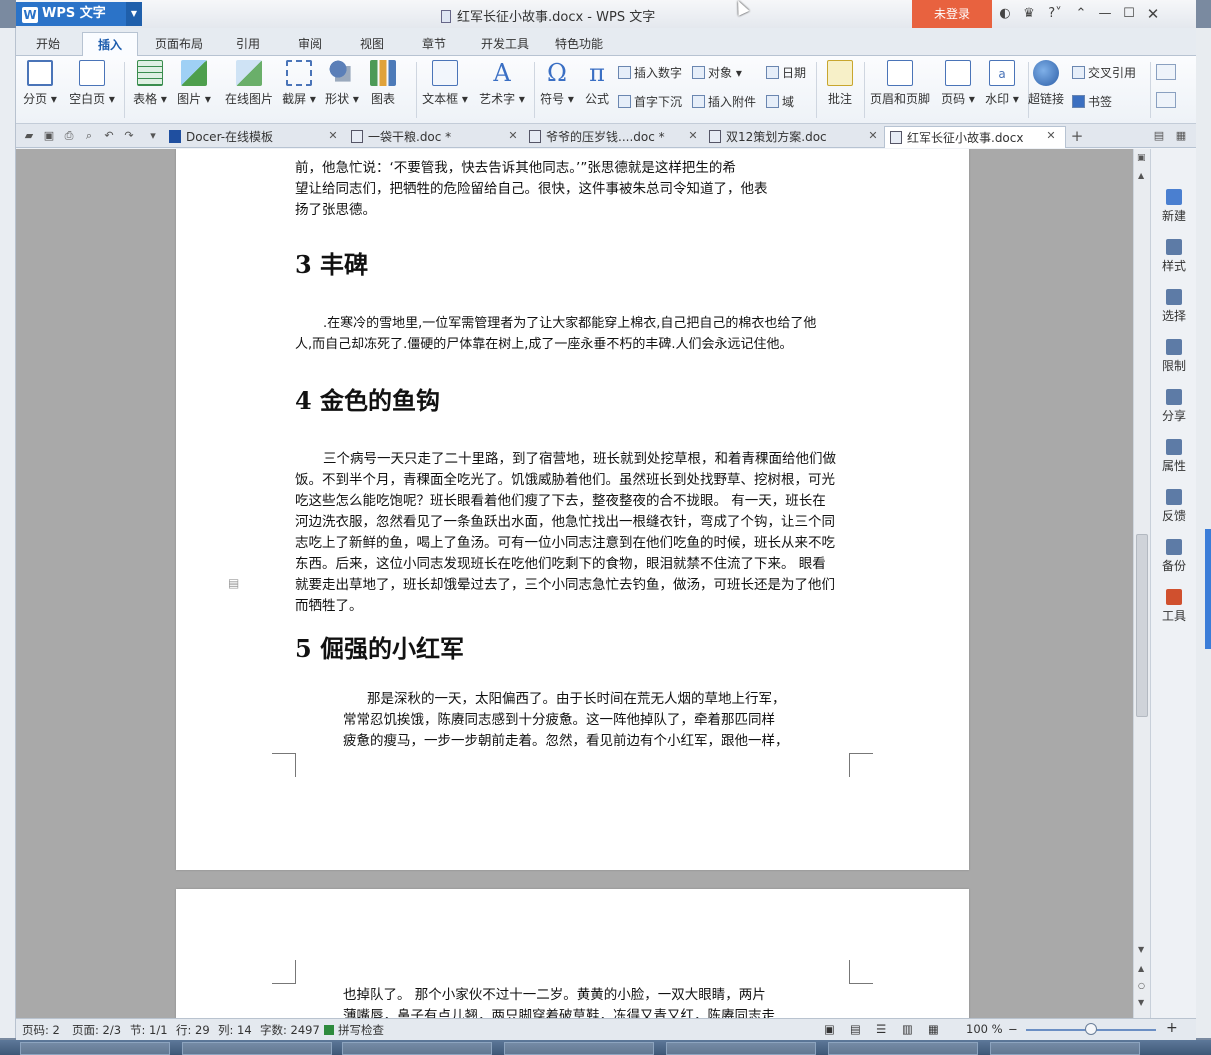  What do you see at coordinates (855, 1029) in the screenshot?
I see `page-view-icon: ▤` at bounding box center [855, 1029].